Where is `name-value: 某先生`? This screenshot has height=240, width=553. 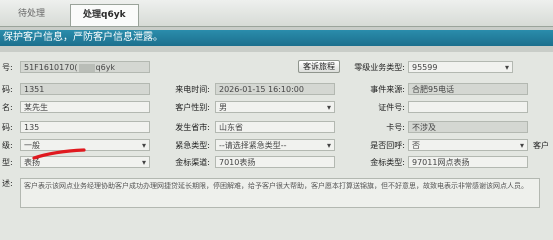
name-value: 某先生 is located at coordinates (36, 107).